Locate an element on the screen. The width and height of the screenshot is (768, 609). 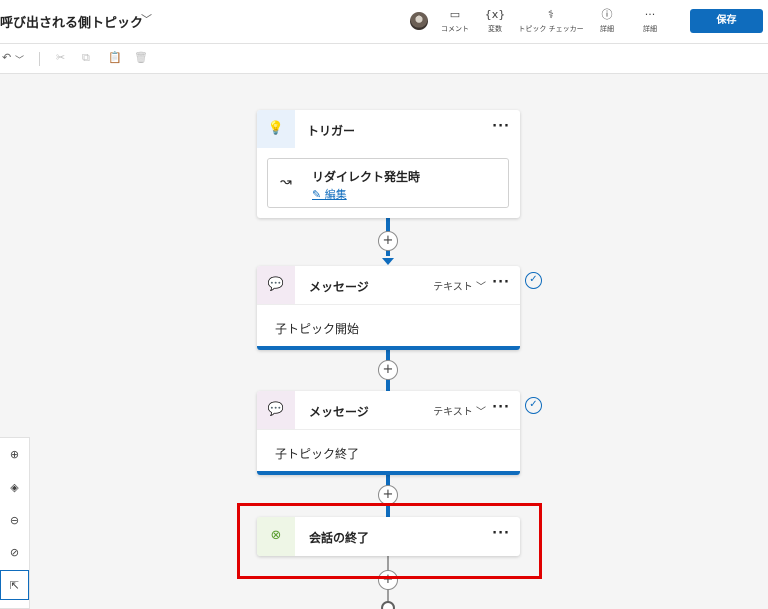
comment-icon: ▭ is located at coordinates (455, 14).